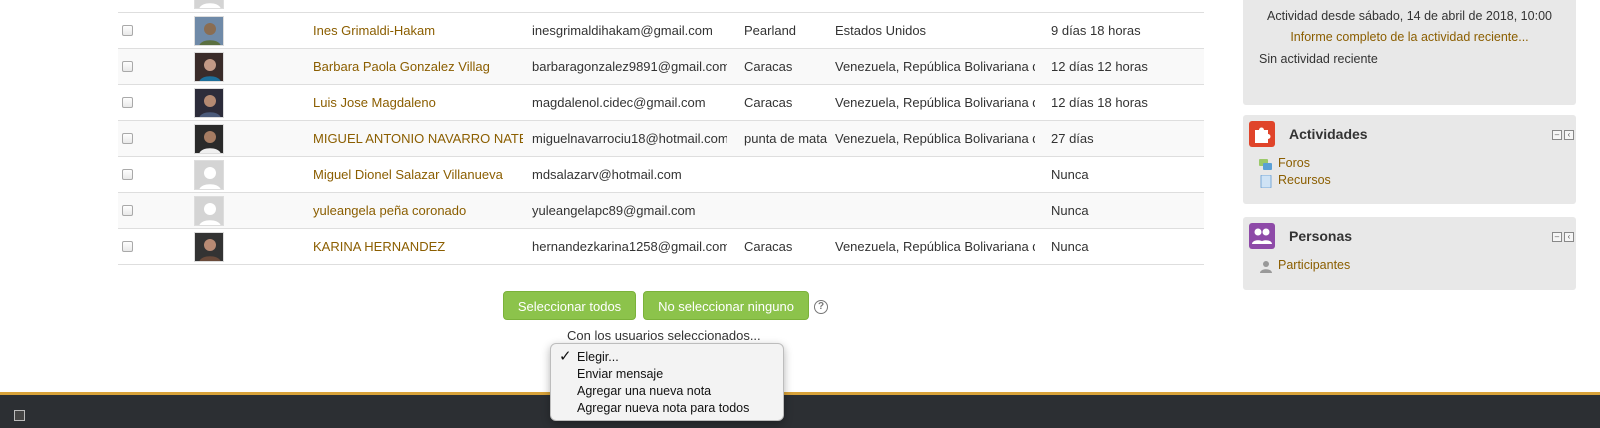 This screenshot has height=428, width=1600. I want to click on dropdown-option-add-note: Agregar una nueva nota, so click(644, 391).